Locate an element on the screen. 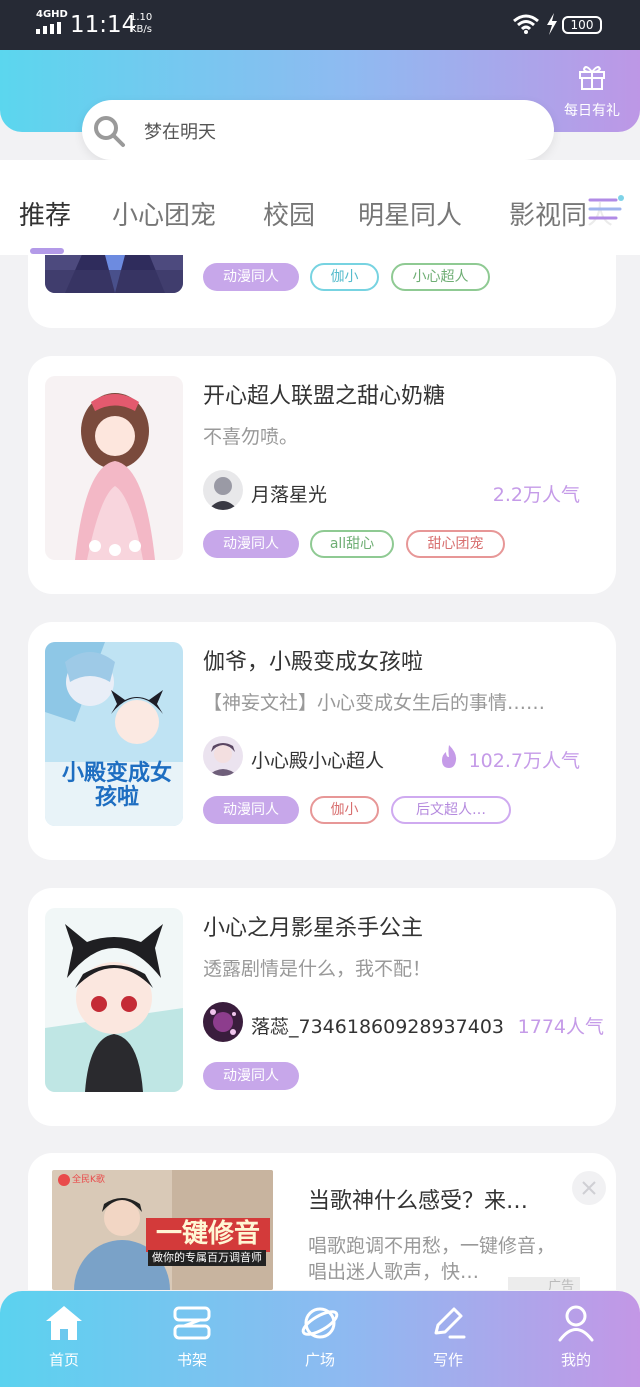 This screenshot has height=1387, width=640. tab-recommend: 推荐 is located at coordinates (45, 213).